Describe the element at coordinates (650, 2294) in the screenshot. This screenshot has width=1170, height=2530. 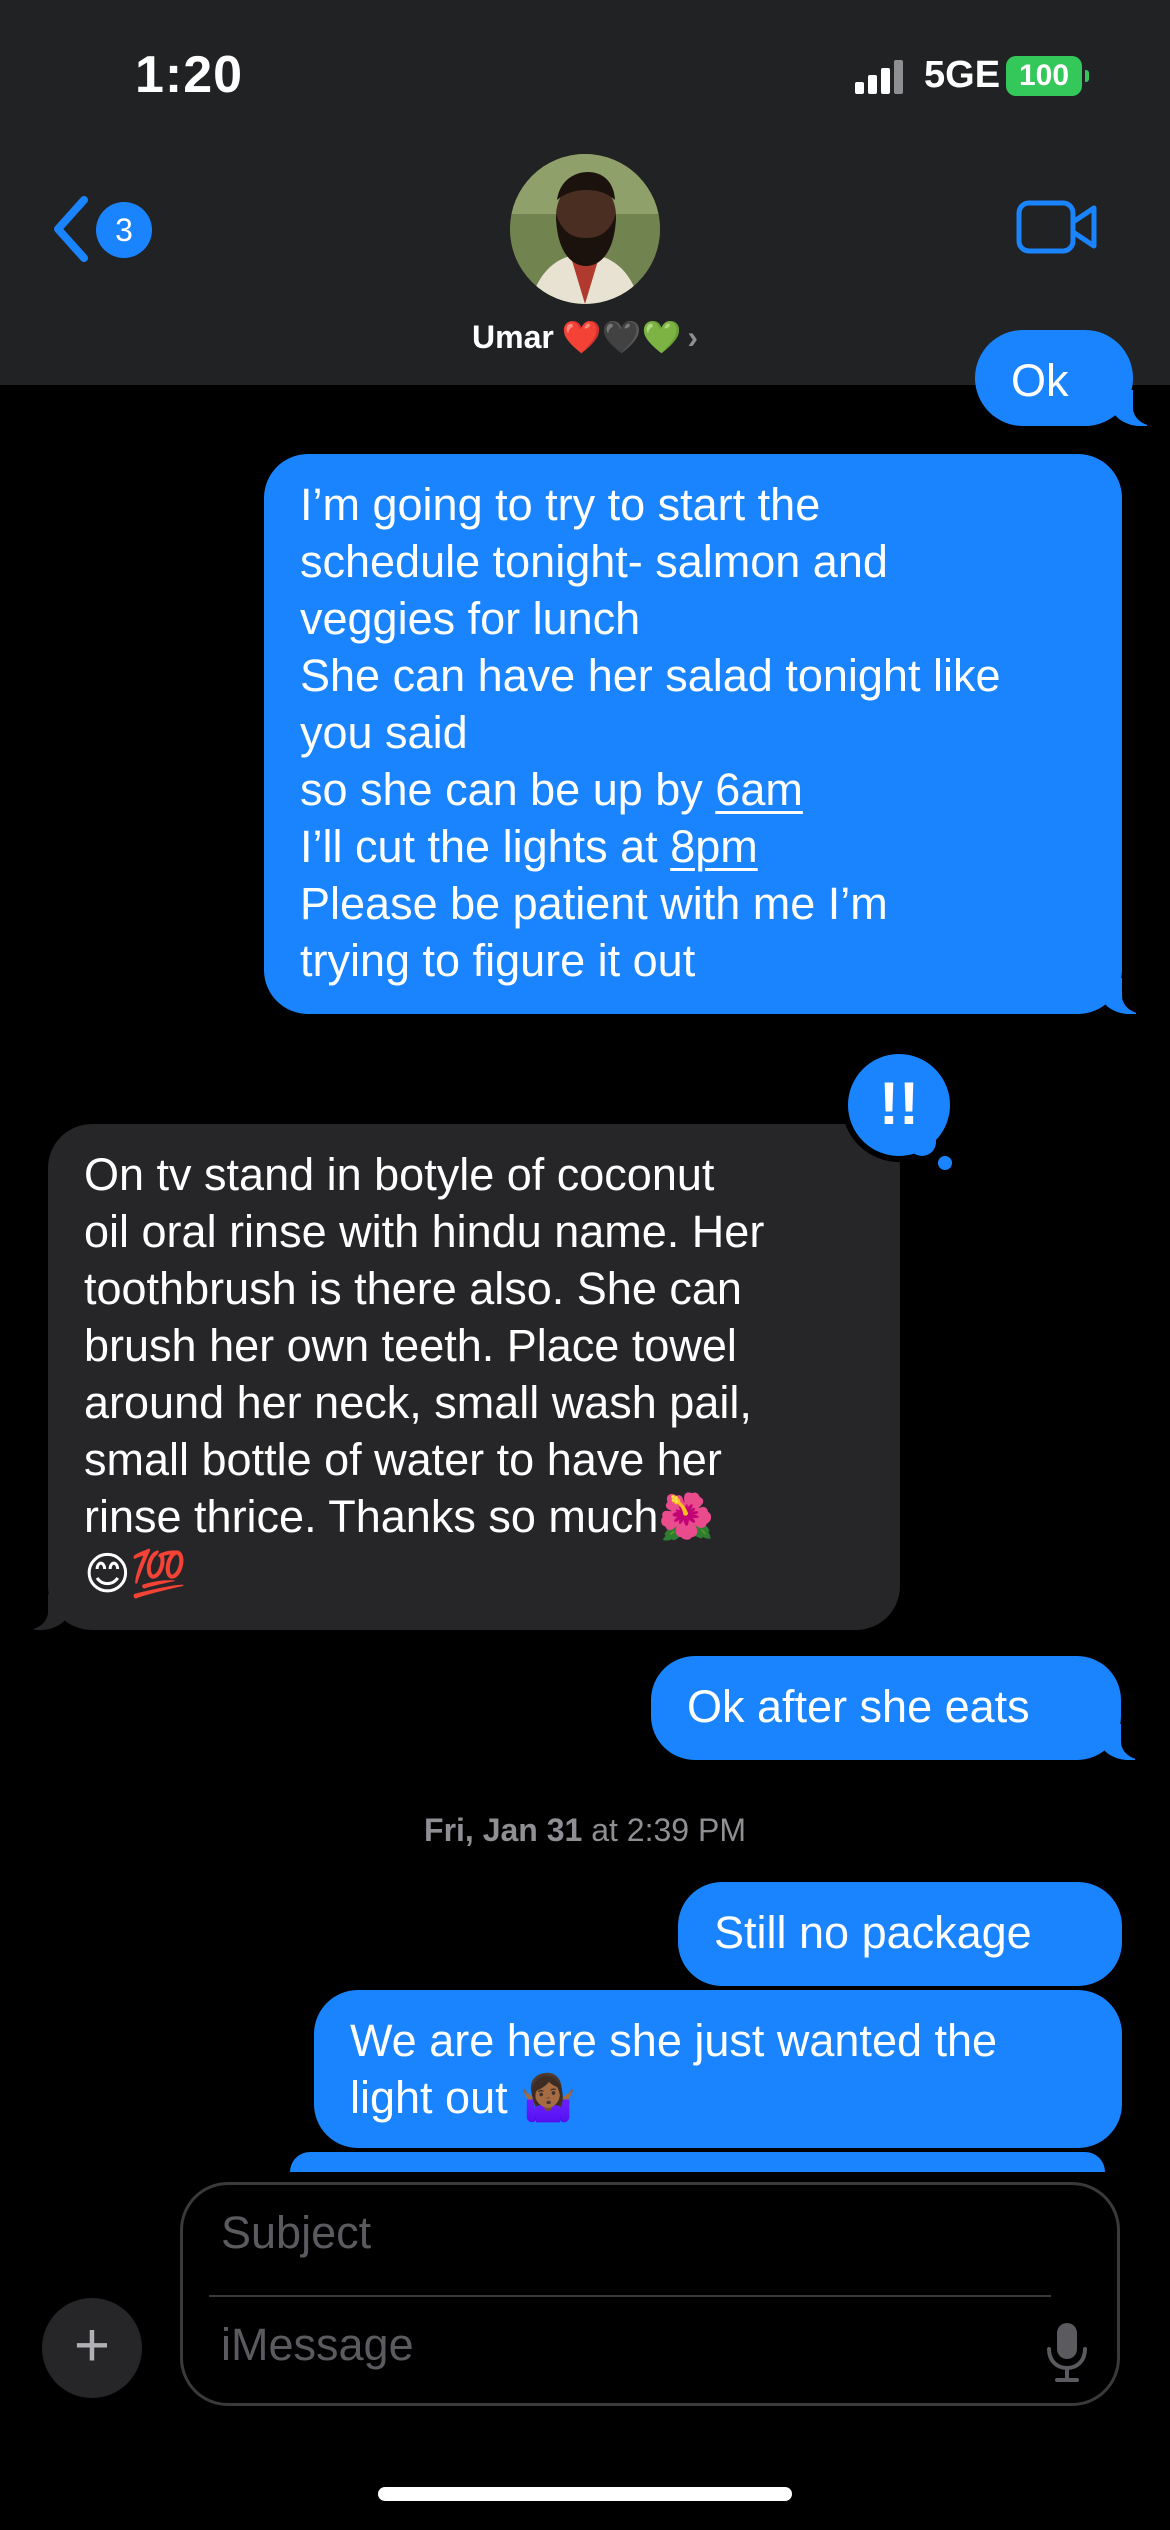
I see `message-composer: Subject iMessage` at that location.